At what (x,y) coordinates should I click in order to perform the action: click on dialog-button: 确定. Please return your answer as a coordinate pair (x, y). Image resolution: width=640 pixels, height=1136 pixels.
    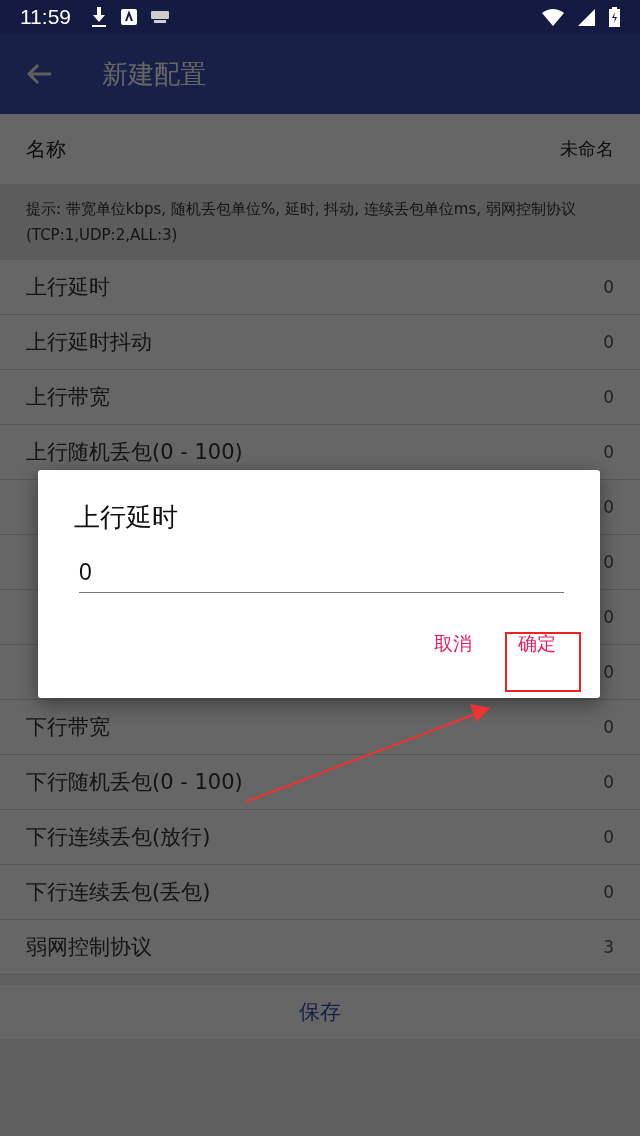
    Looking at the image, I should click on (537, 644).